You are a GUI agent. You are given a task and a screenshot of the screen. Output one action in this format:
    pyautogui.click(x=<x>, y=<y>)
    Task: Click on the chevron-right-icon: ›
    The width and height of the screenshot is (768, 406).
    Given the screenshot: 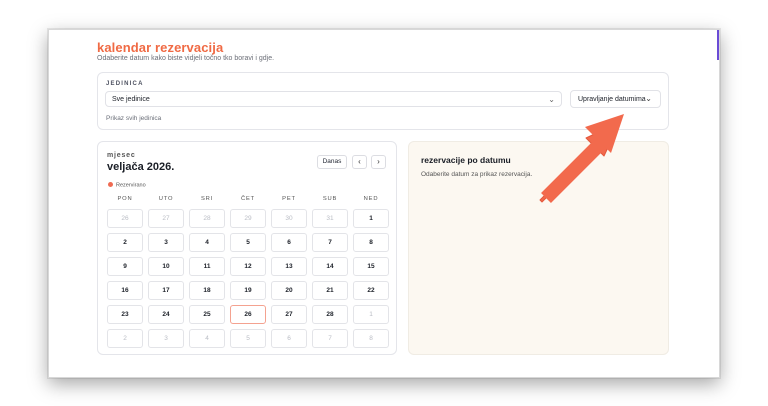 What is the action you would take?
    pyautogui.click(x=378, y=161)
    